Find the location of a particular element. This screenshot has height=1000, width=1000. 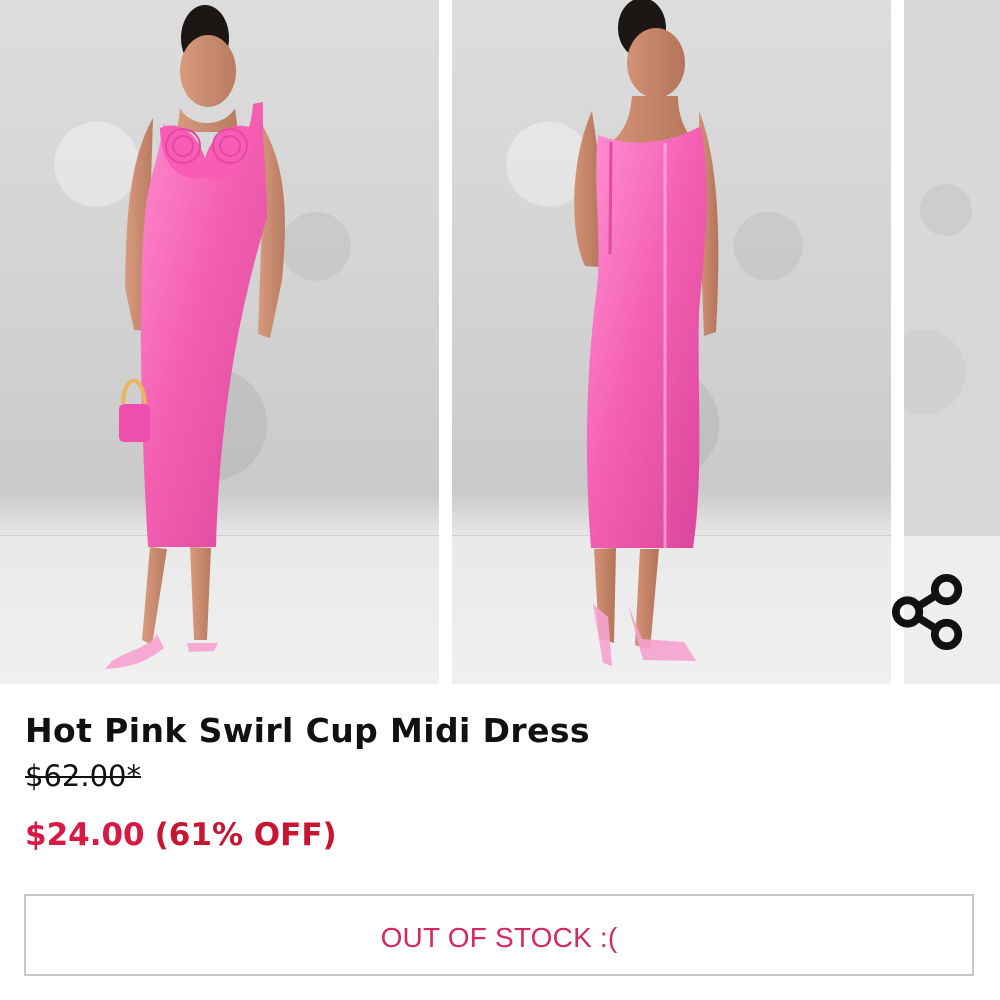

sale-price-row: $24.00 (61% OFF) is located at coordinates (181, 835).